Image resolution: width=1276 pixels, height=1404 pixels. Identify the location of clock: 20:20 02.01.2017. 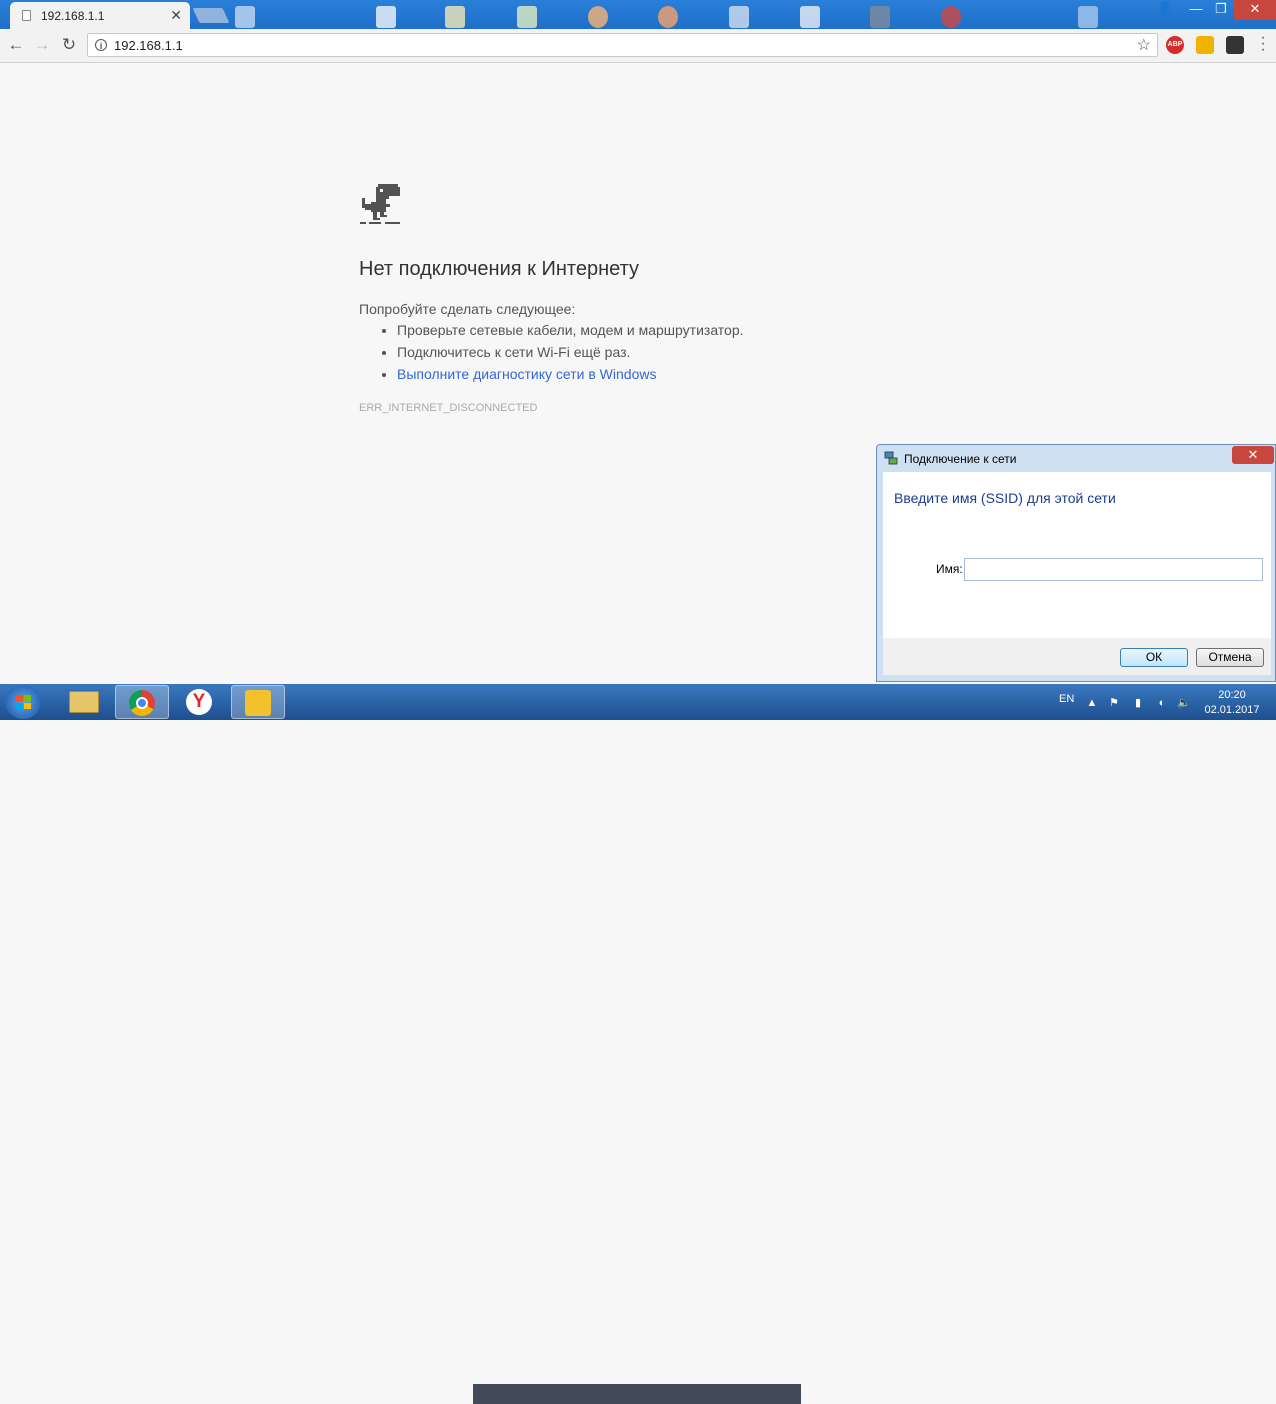
(1232, 703).